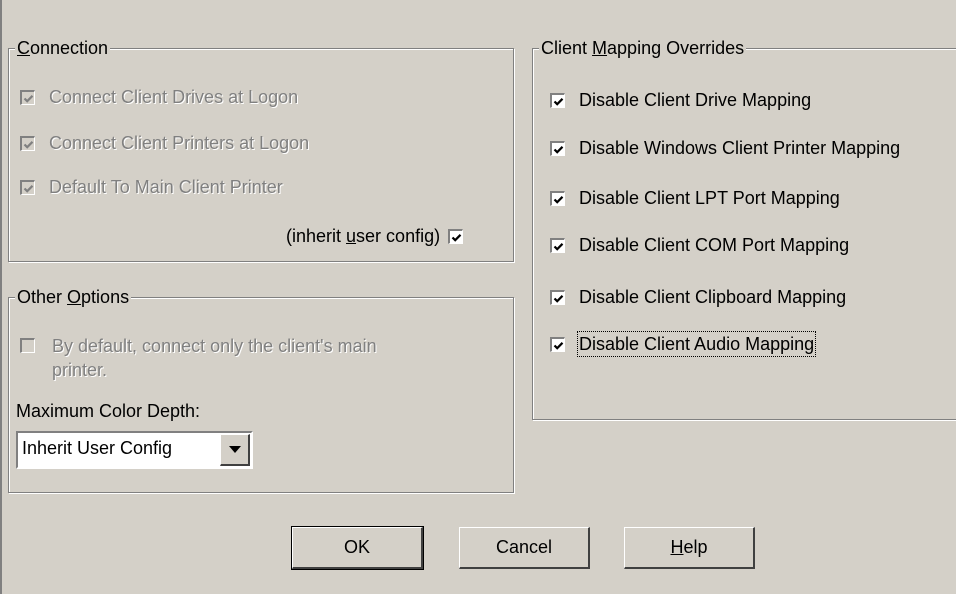 The height and width of the screenshot is (594, 956). What do you see at coordinates (1, 297) in the screenshot?
I see `window-left-edge` at bounding box center [1, 297].